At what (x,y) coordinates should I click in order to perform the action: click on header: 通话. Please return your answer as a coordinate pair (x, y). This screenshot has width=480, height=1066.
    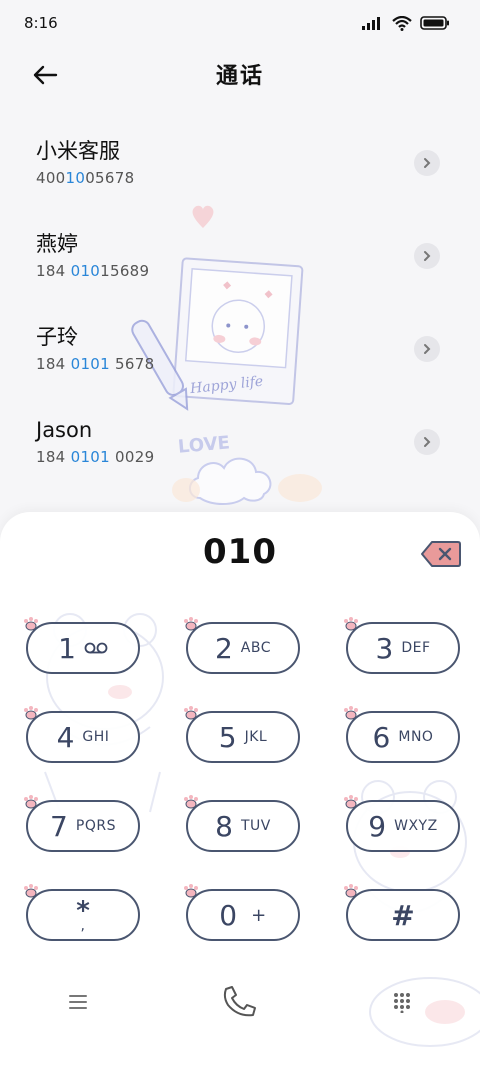
    Looking at the image, I should click on (240, 74).